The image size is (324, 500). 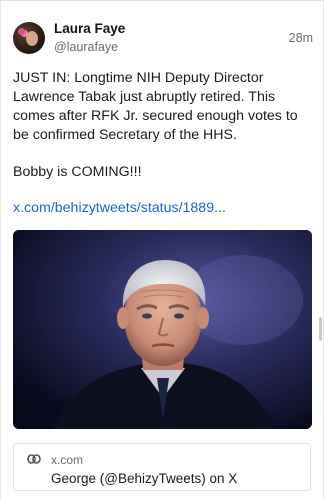 What do you see at coordinates (67, 460) in the screenshot?
I see `link-card-domain: x.com` at bounding box center [67, 460].